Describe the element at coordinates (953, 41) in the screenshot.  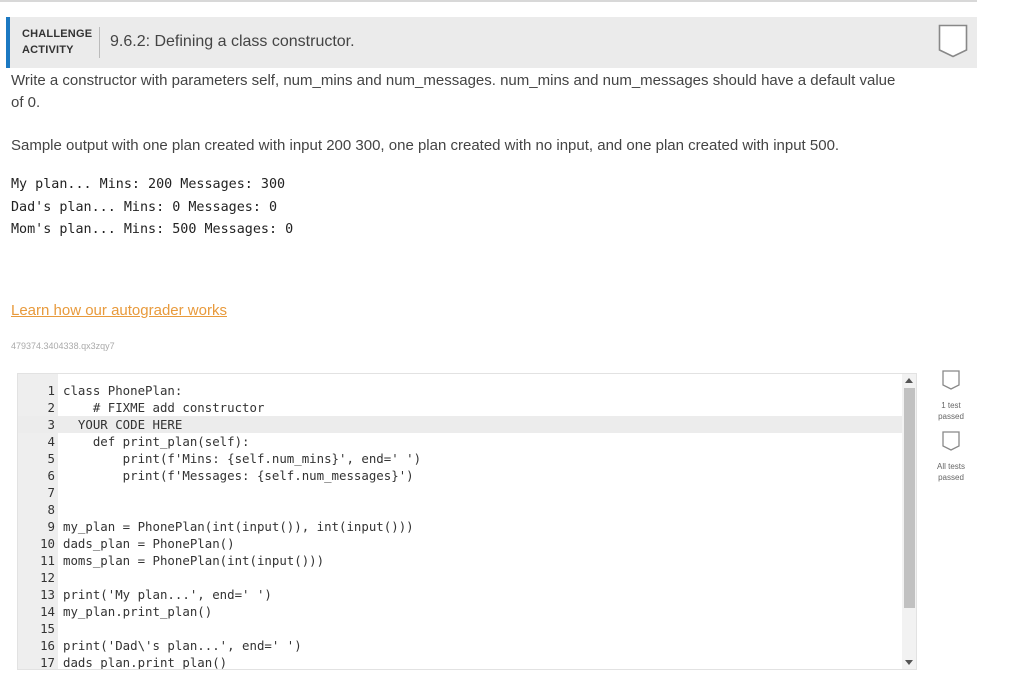
I see `completion-badge-icon` at that location.